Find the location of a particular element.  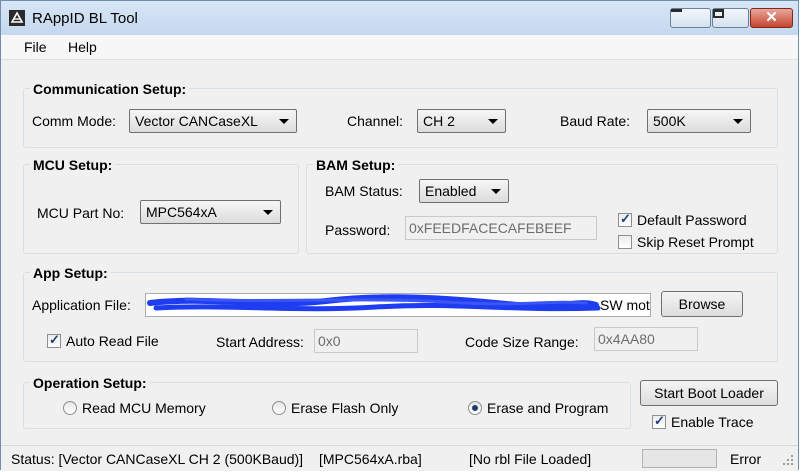

redaction-scribble is located at coordinates (374, 303).